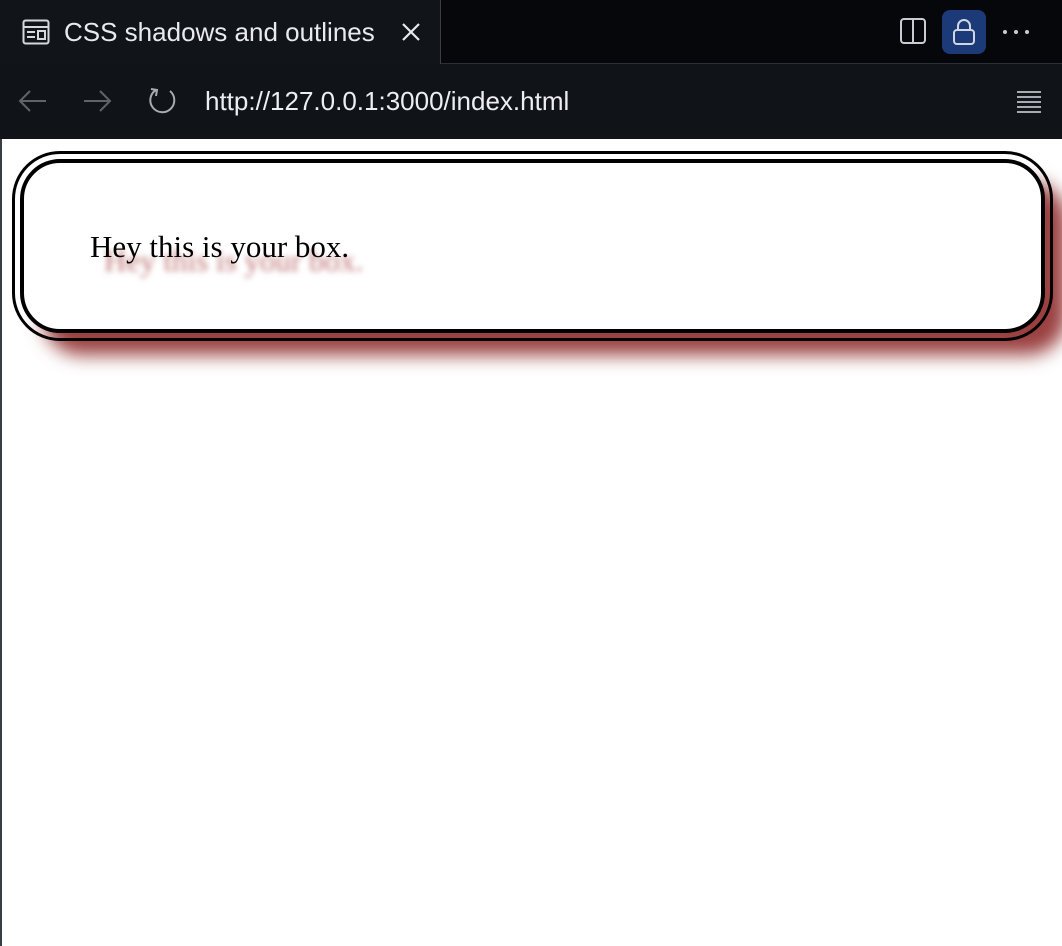 This screenshot has width=1062, height=946. I want to click on address-bar: http://127.0.0.1:3000/index.html, so click(531, 101).